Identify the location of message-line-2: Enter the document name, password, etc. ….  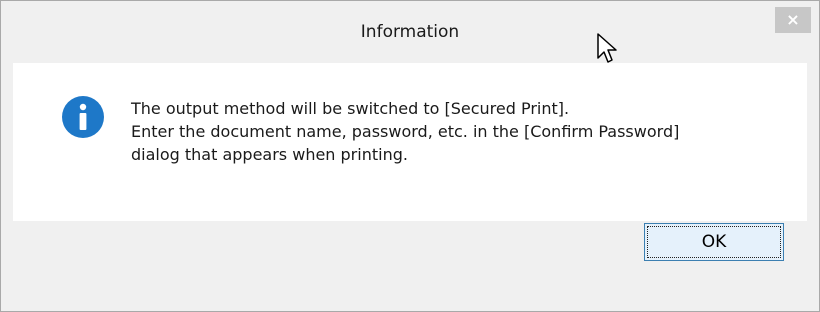
(405, 131).